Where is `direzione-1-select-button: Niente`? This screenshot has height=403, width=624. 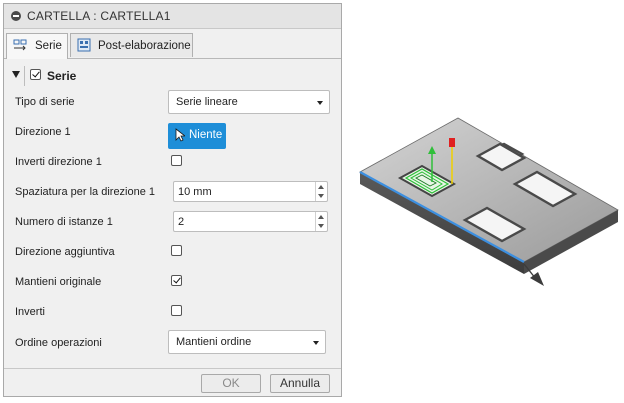
direzione-1-select-button: Niente is located at coordinates (197, 136).